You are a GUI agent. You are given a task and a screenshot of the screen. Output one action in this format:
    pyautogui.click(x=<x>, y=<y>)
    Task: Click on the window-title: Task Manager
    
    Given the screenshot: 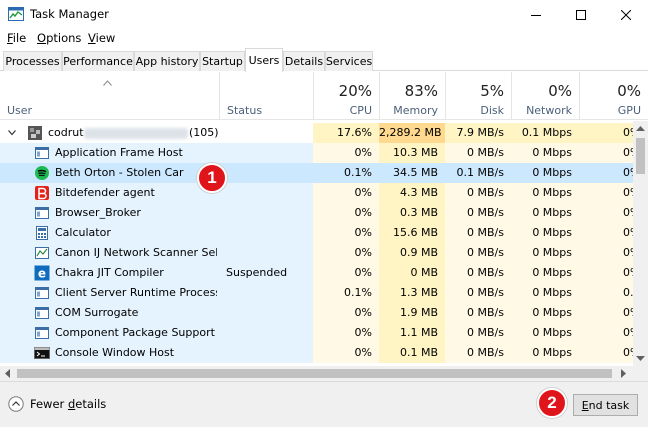 What is the action you would take?
    pyautogui.click(x=69, y=14)
    